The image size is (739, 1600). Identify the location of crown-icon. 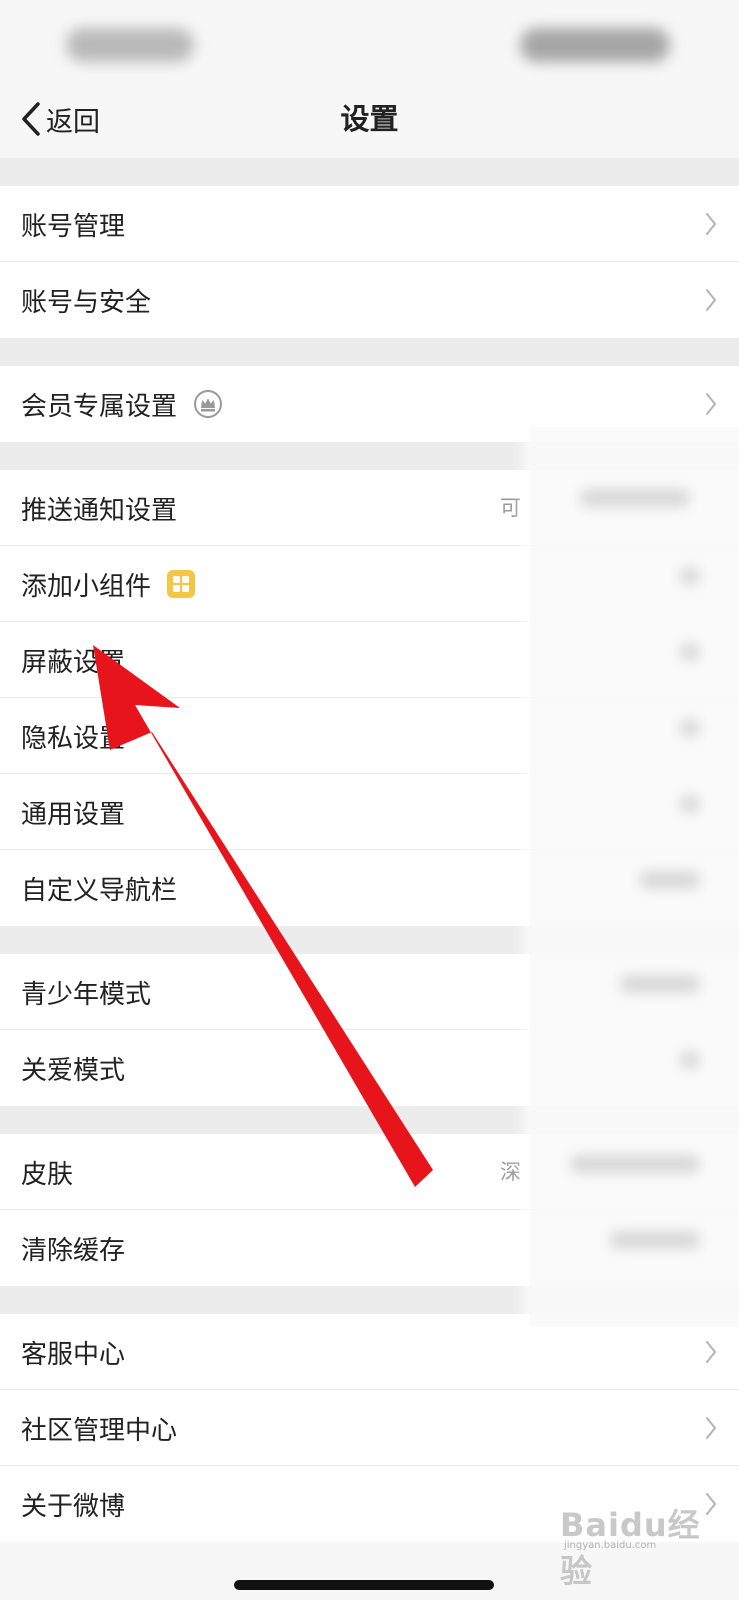
(208, 404).